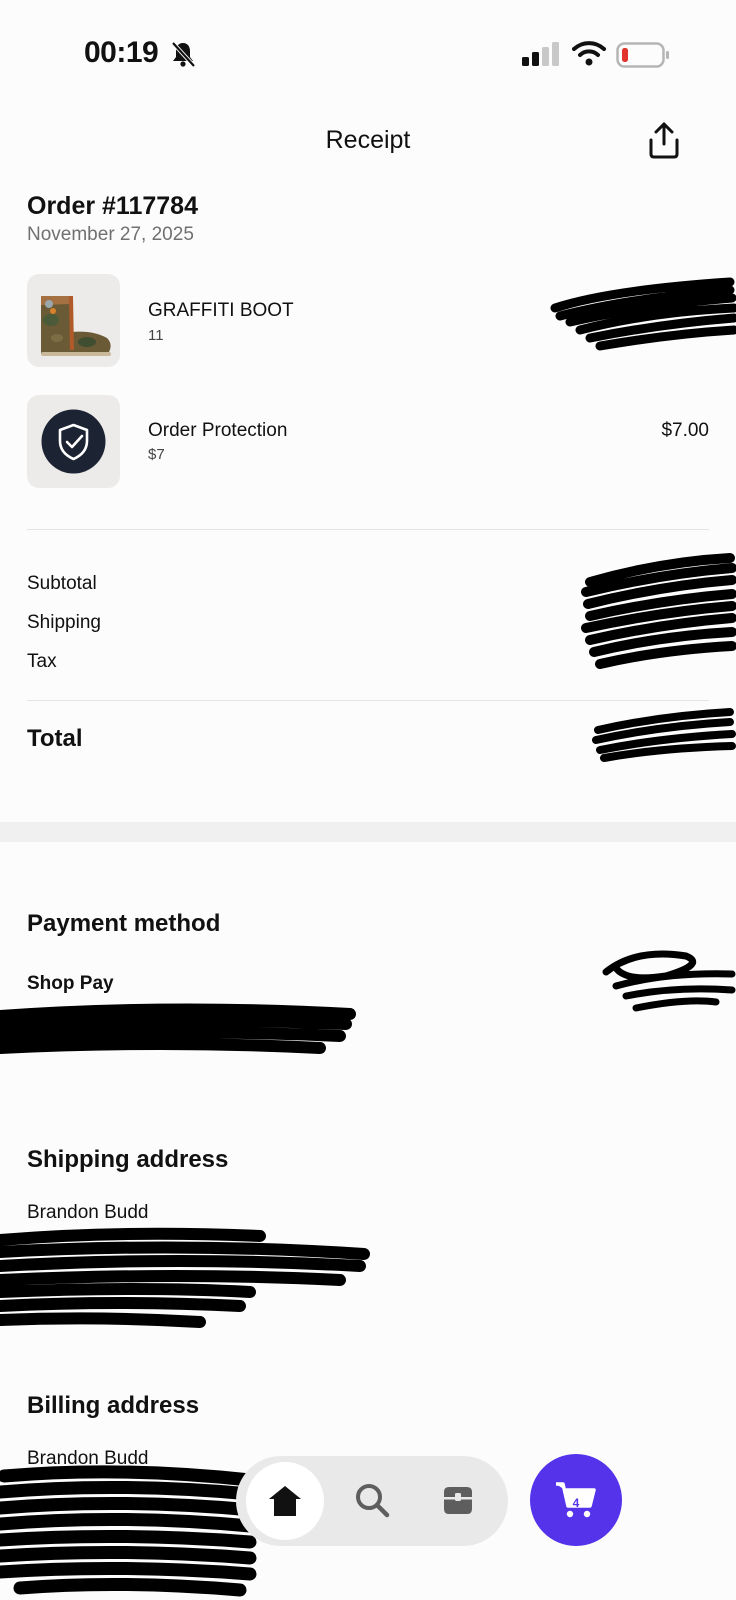 This screenshot has width=736, height=1600. I want to click on status-bar: 00:19, so click(368, 50).